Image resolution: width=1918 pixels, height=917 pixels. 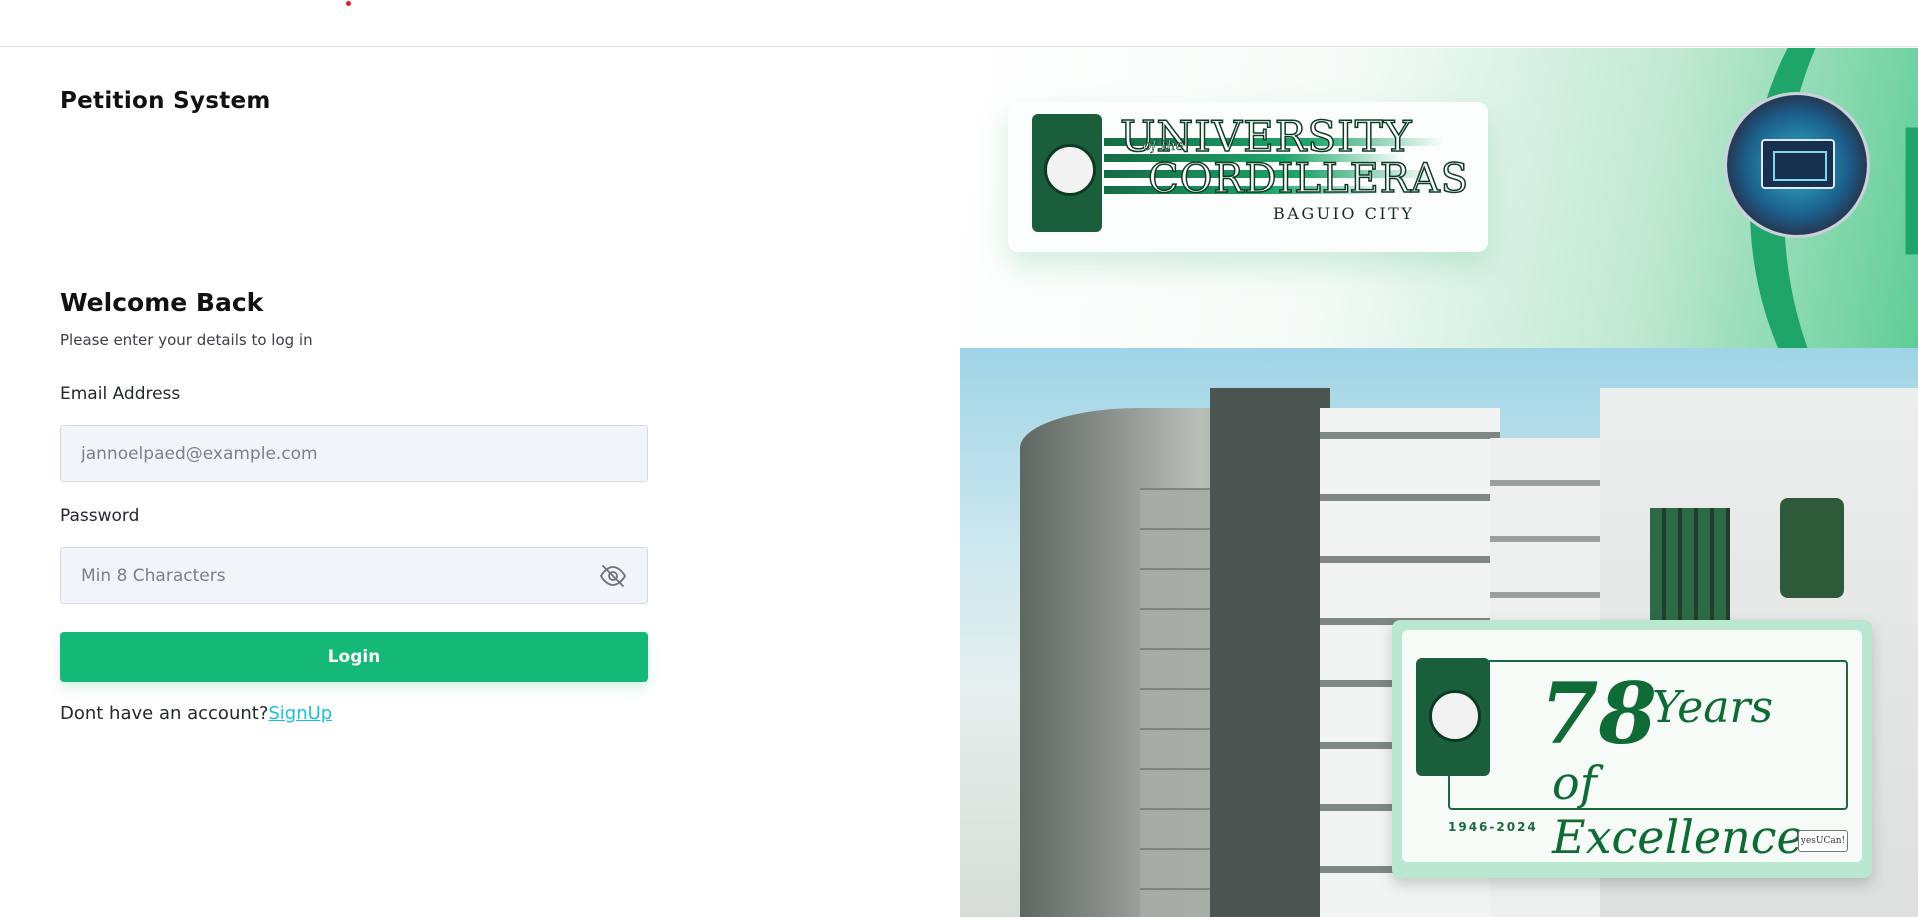 I want to click on email-label: Email Address, so click(x=120, y=394).